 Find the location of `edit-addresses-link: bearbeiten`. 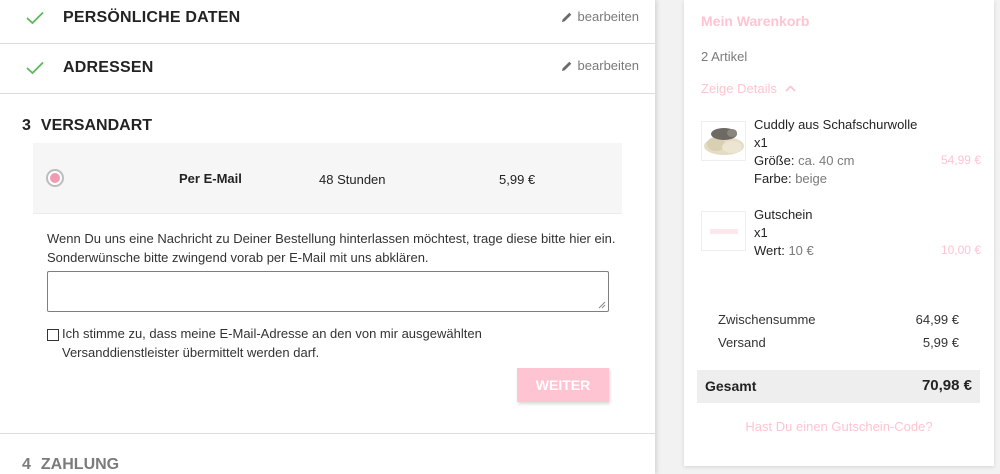

edit-addresses-link: bearbeiten is located at coordinates (600, 65).